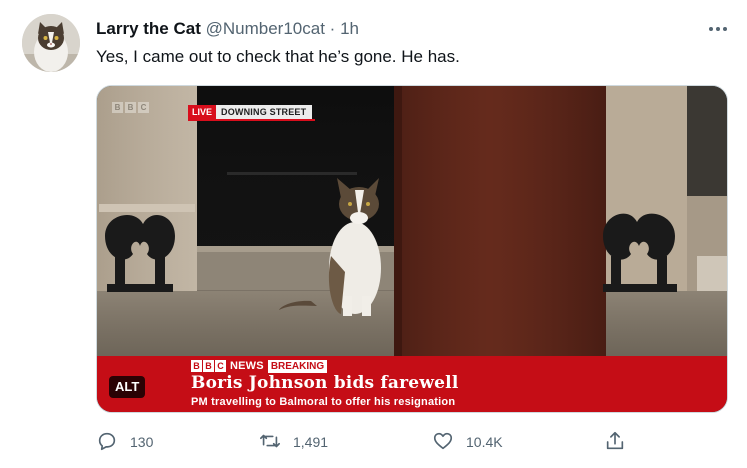 Image resolution: width=747 pixels, height=468 pixels. I want to click on like-button: 10.4K, so click(467, 442).